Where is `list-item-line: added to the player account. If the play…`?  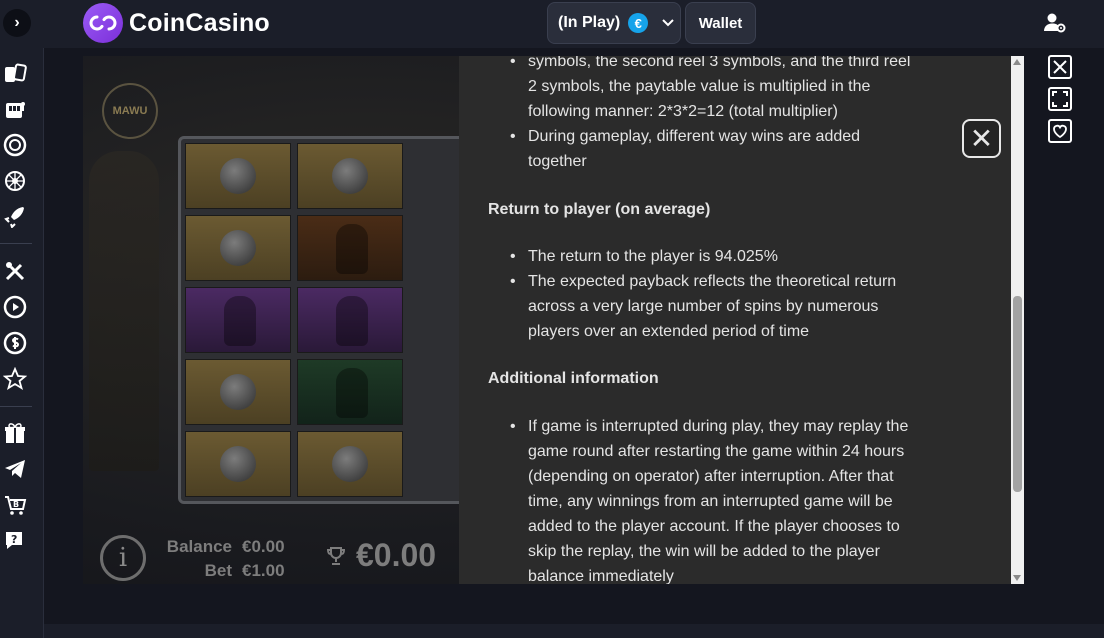
list-item-line: added to the player account. If the play… is located at coordinates (714, 526).